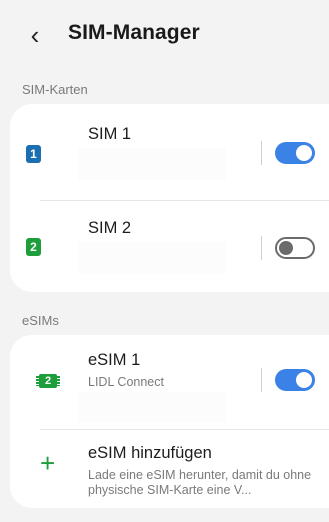 The image size is (329, 522). What do you see at coordinates (55, 89) in the screenshot?
I see `section-label-sim-cards: SIM-Karten` at bounding box center [55, 89].